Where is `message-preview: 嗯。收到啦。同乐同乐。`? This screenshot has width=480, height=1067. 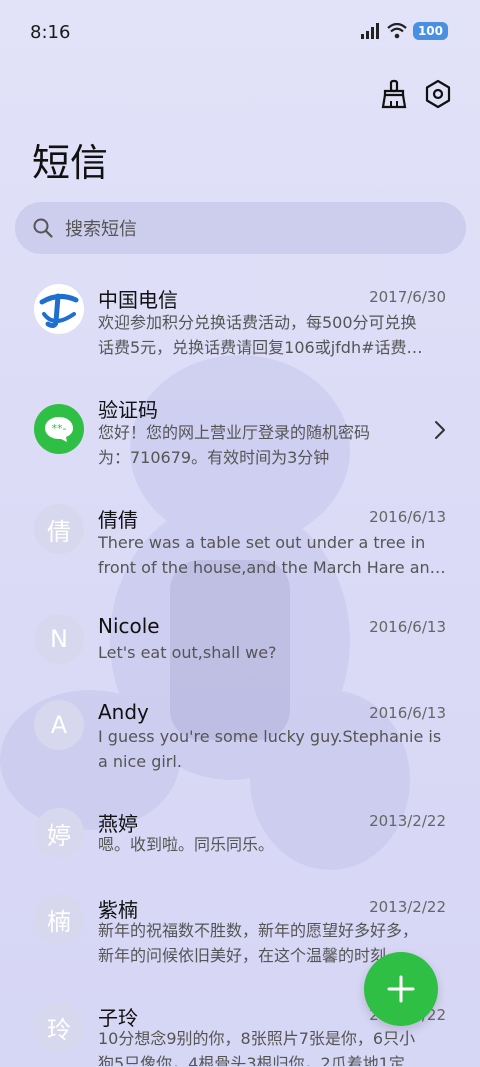 message-preview: 嗯。收到啦。同乐同乐。 is located at coordinates (273, 844).